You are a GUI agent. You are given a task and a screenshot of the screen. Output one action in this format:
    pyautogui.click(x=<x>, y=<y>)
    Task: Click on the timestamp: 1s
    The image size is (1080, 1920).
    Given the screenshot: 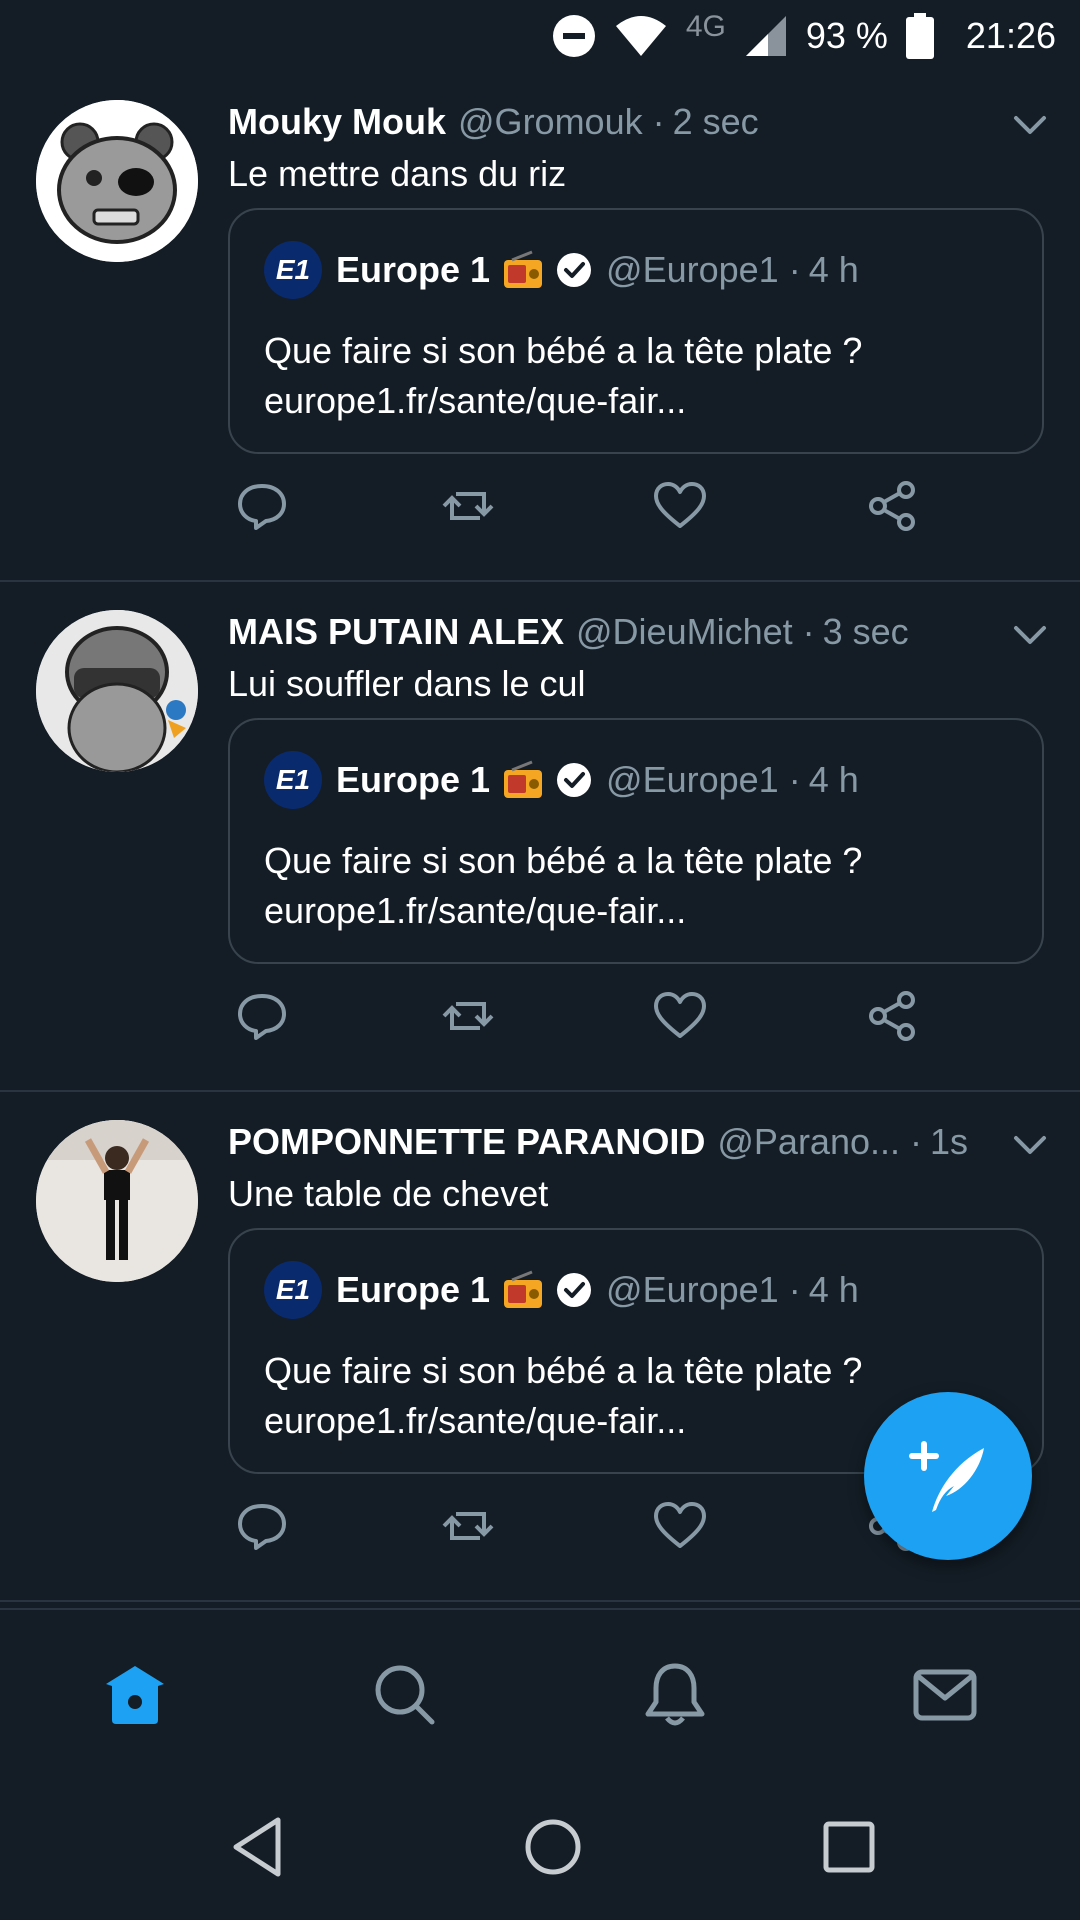 What is the action you would take?
    pyautogui.click(x=949, y=1141)
    